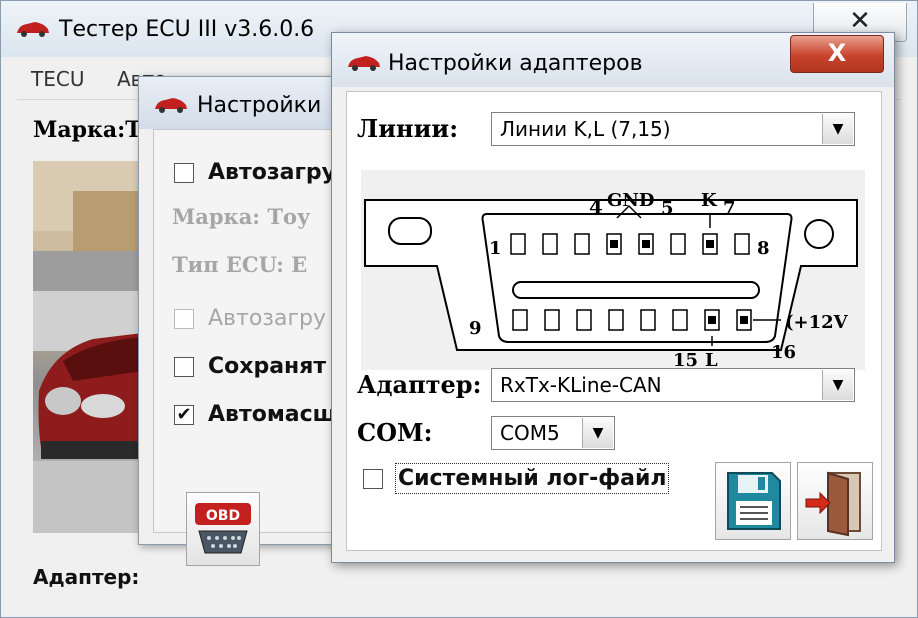  I want to click on pin-9-label: 9, so click(475, 328).